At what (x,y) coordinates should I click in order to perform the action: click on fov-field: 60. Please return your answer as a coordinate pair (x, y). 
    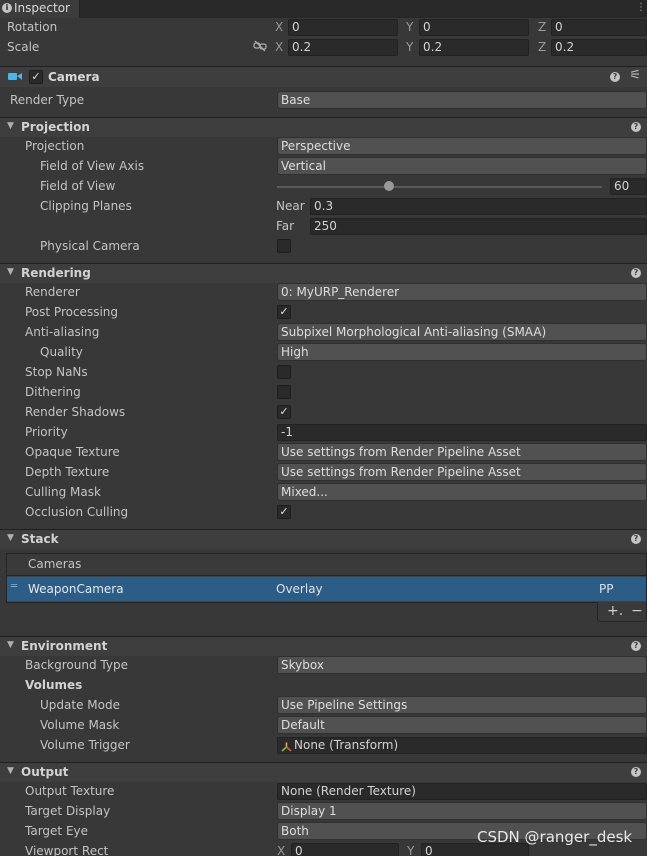
    Looking at the image, I should click on (628, 186).